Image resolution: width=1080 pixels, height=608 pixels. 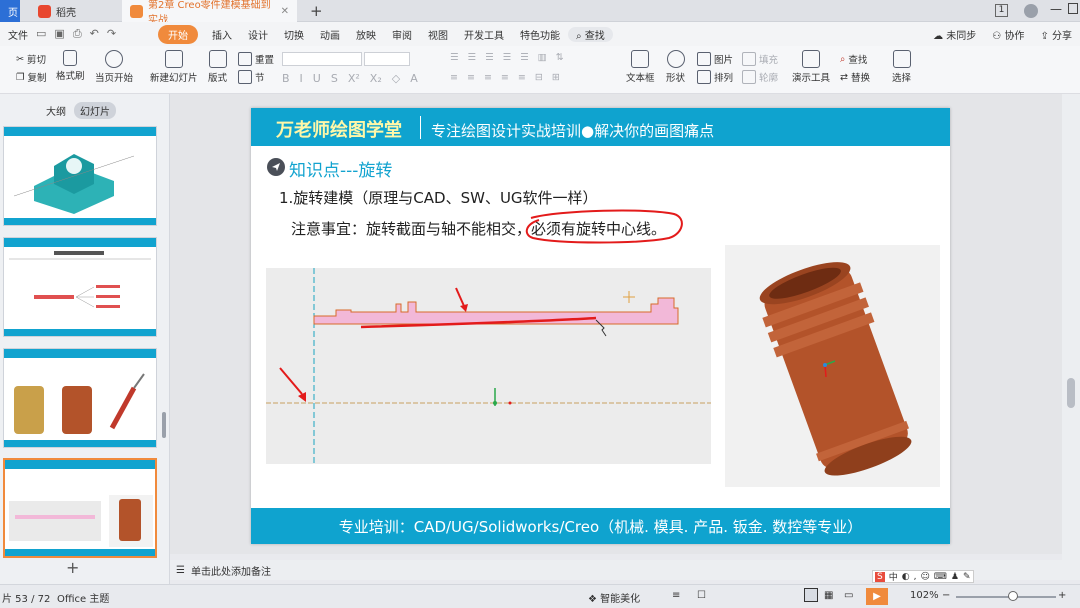 What do you see at coordinates (540, 34) in the screenshot?
I see `menu-features: 特色功能` at bounding box center [540, 34].